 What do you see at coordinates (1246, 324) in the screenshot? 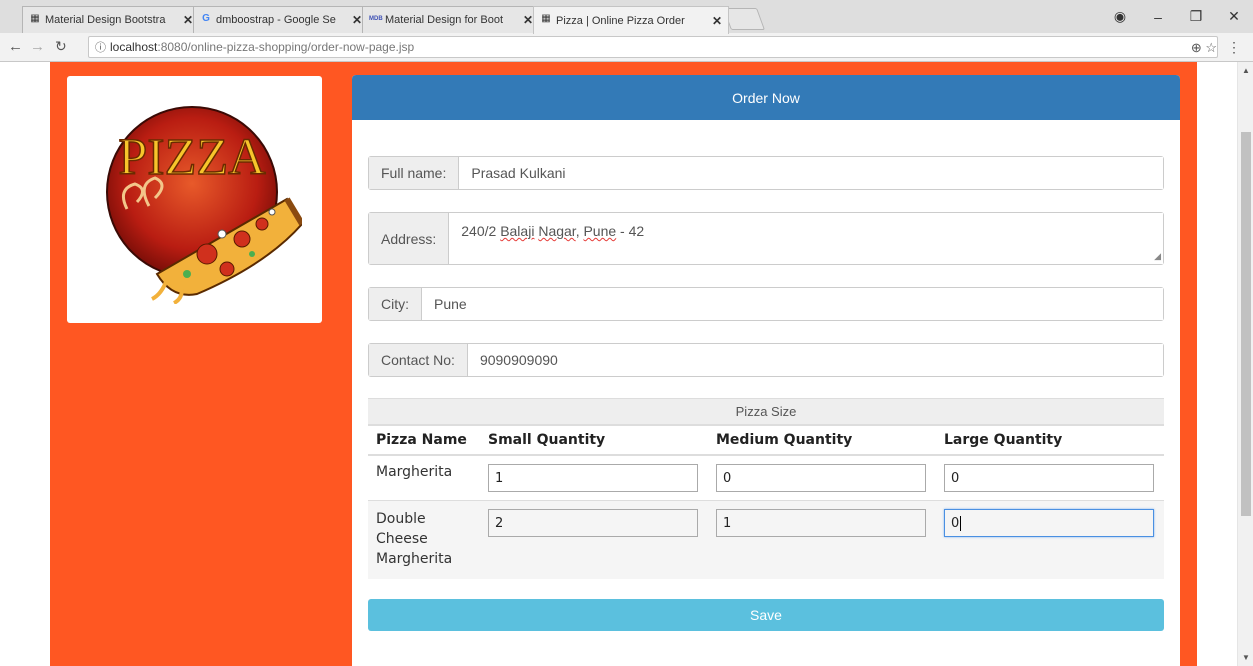
I see `scroll-thumb` at bounding box center [1246, 324].